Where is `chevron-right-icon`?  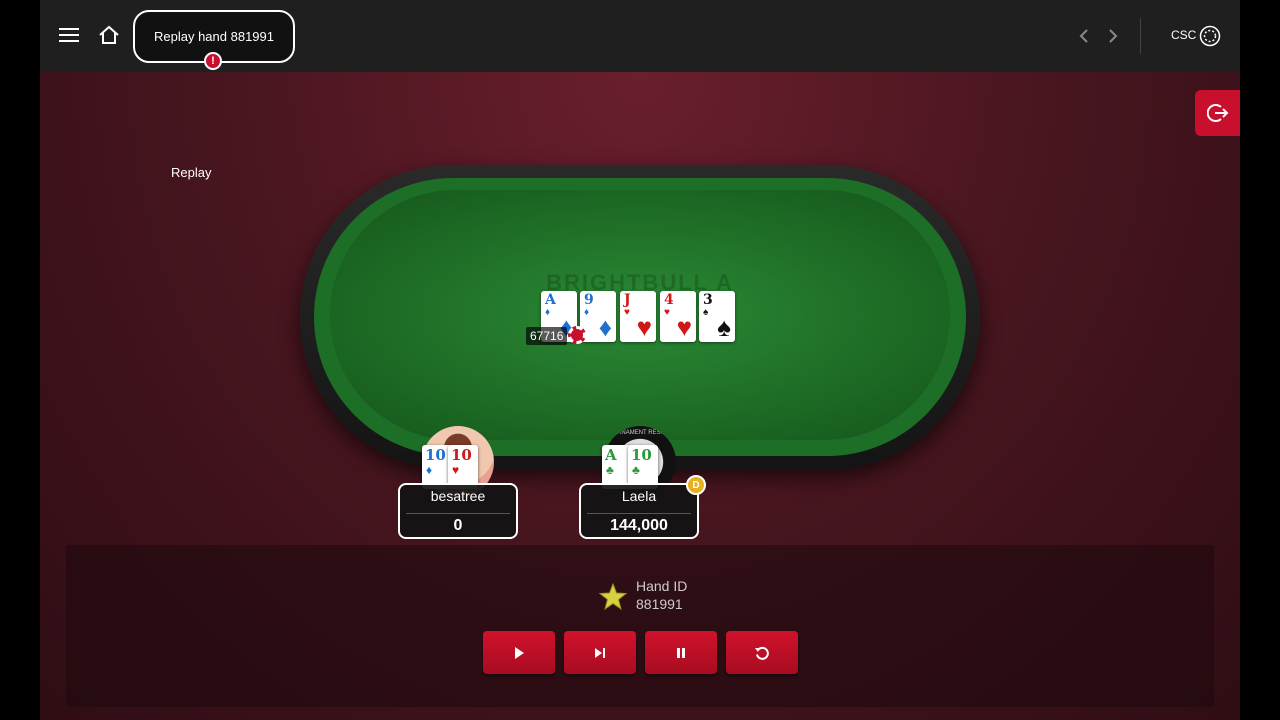 chevron-right-icon is located at coordinates (1113, 36).